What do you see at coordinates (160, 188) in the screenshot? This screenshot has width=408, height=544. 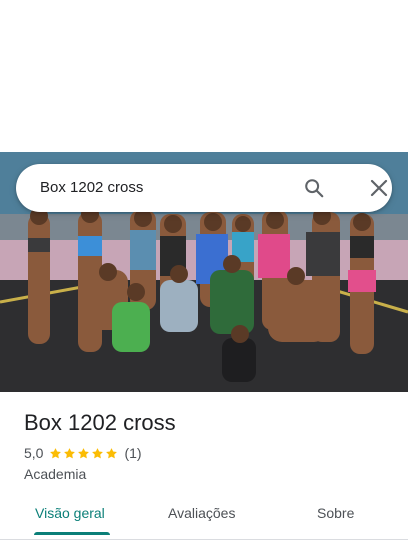 I see `search-input: Box 1202 cross` at bounding box center [160, 188].